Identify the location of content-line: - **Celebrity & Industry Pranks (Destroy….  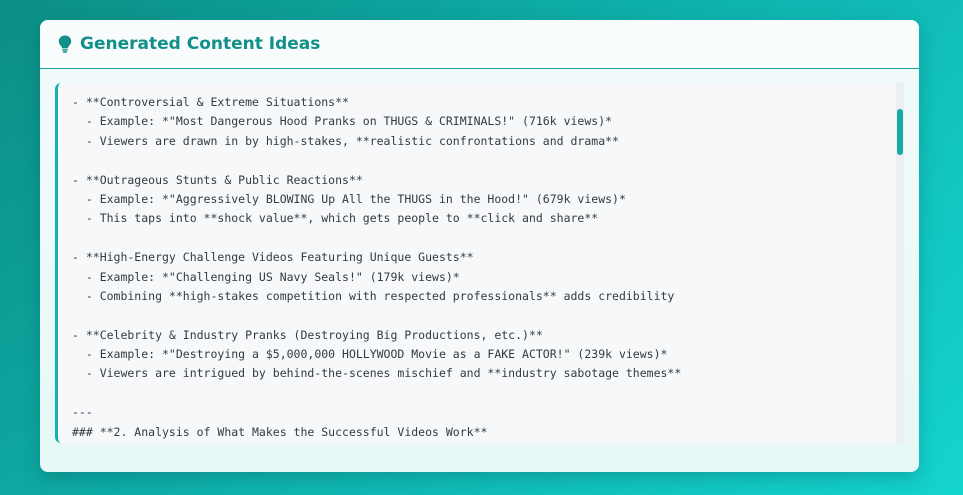
(307, 334).